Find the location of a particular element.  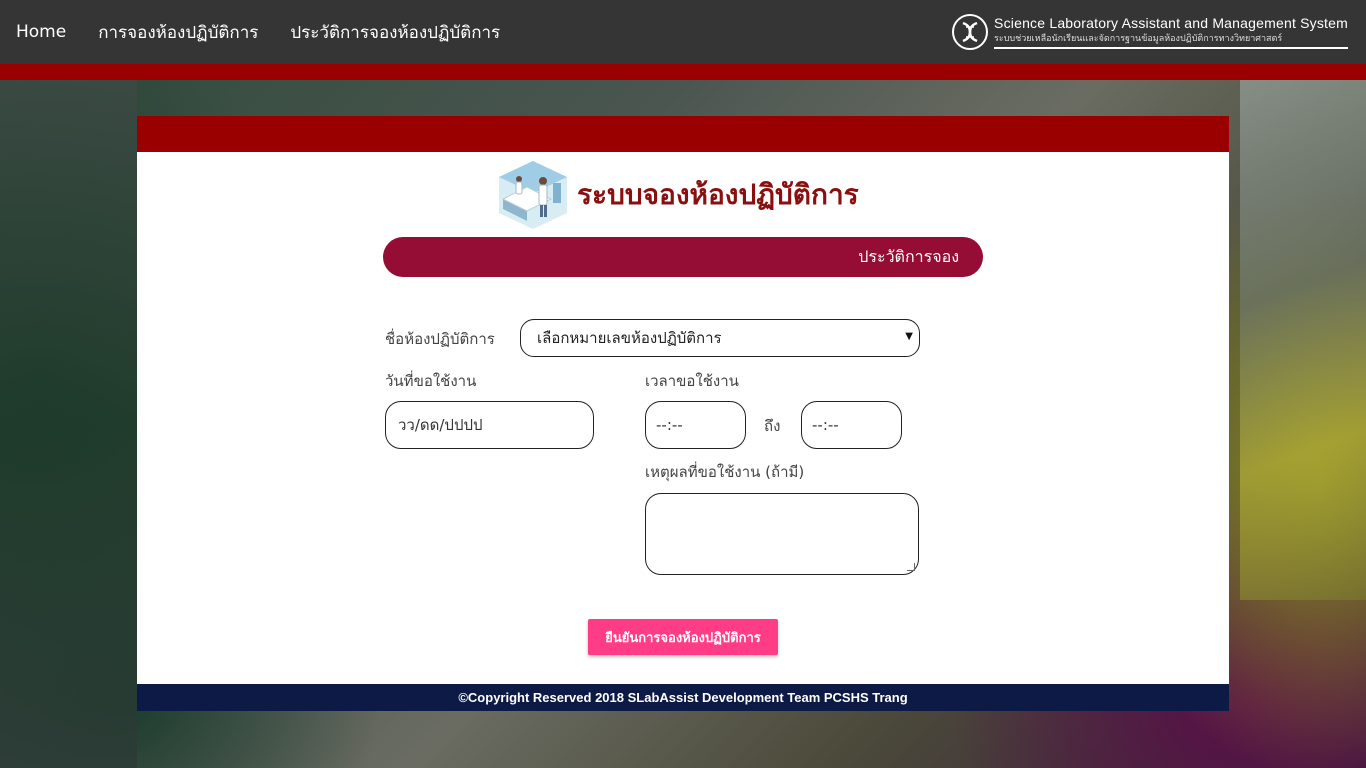

panel-header-bar is located at coordinates (683, 134).